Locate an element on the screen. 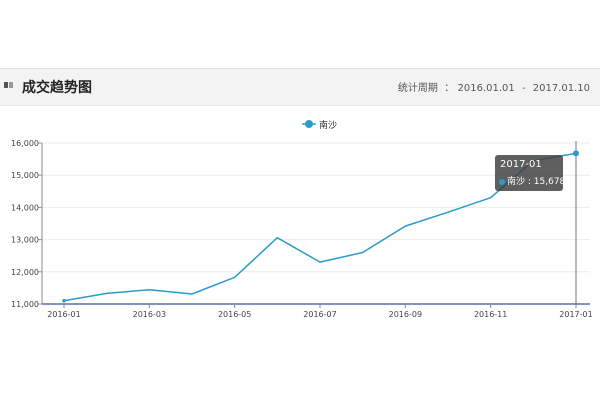  y-tick-label: 16,000 is located at coordinates (25, 143).